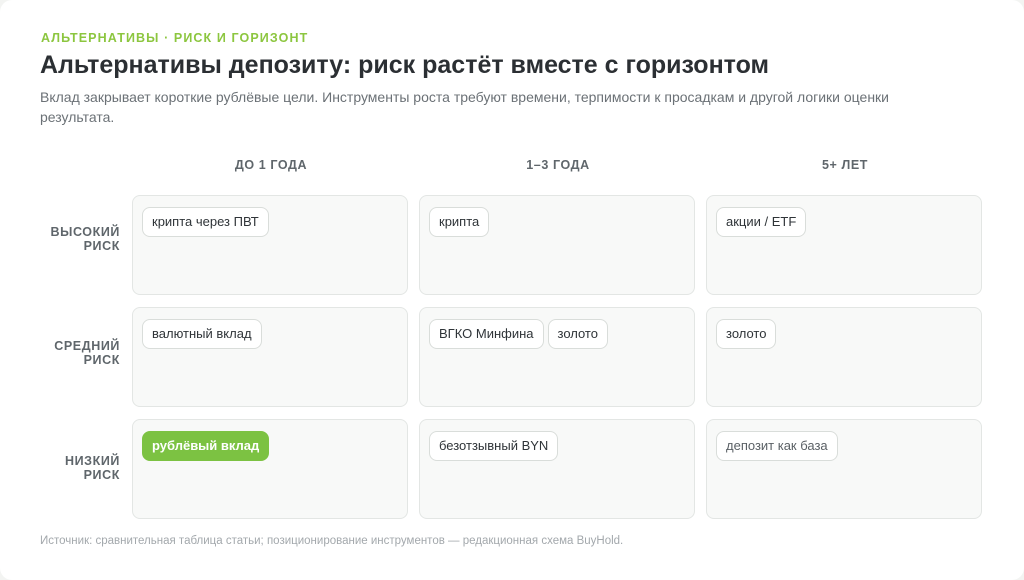 The height and width of the screenshot is (580, 1024). Describe the element at coordinates (557, 469) in the screenshot. I see `matrix-cell-low-risk-medium: безотзывный BYN` at that location.